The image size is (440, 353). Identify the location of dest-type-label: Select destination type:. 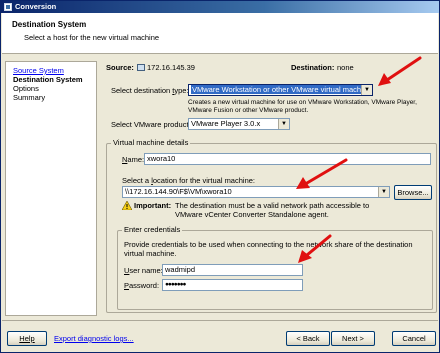
(150, 90).